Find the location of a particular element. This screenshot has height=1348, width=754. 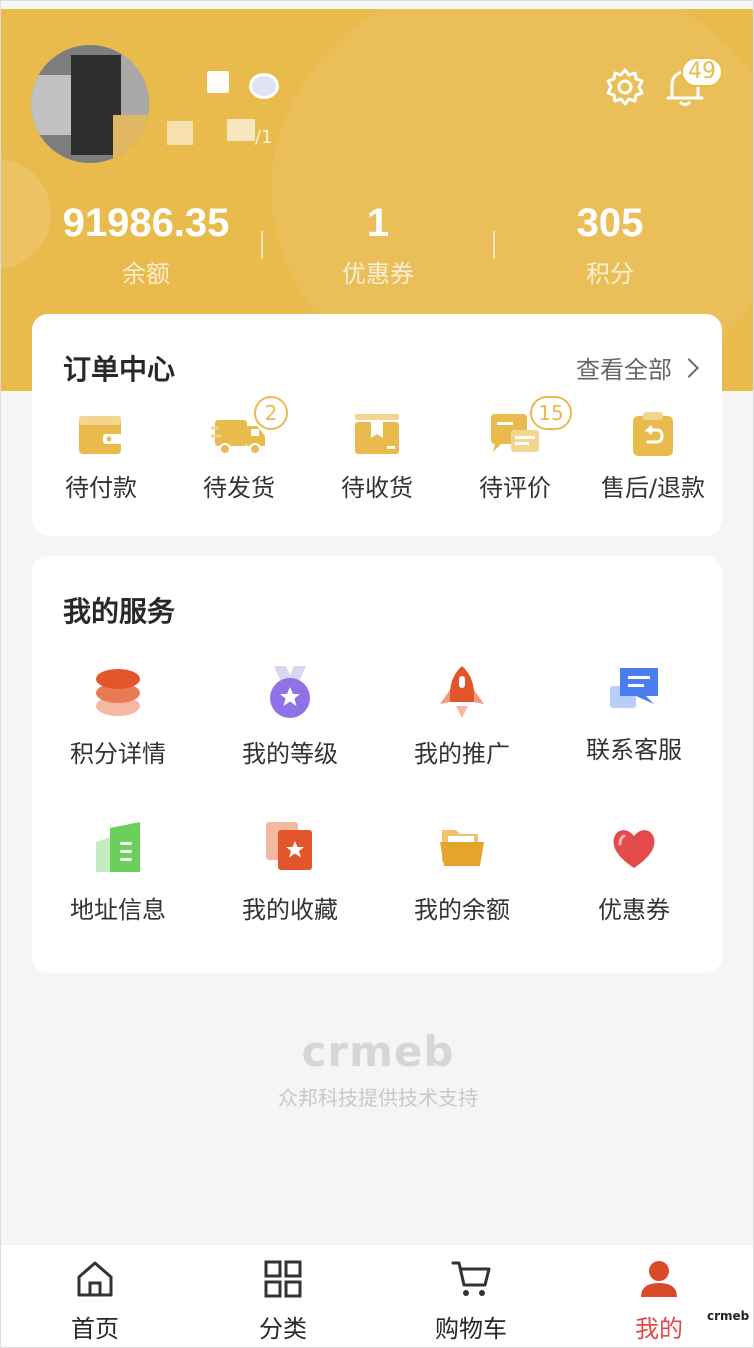

category-grid-icon is located at coordinates (283, 1279).